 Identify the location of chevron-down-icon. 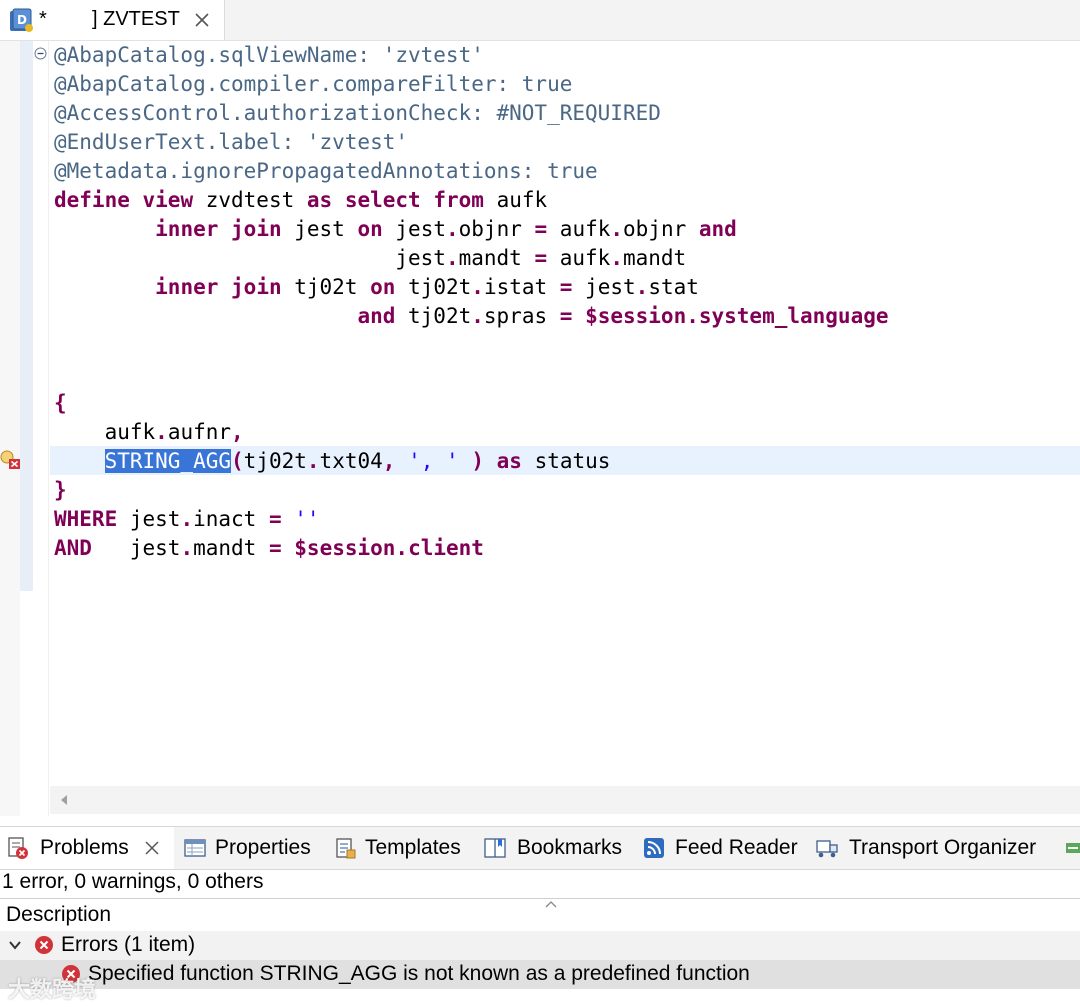
(15, 945).